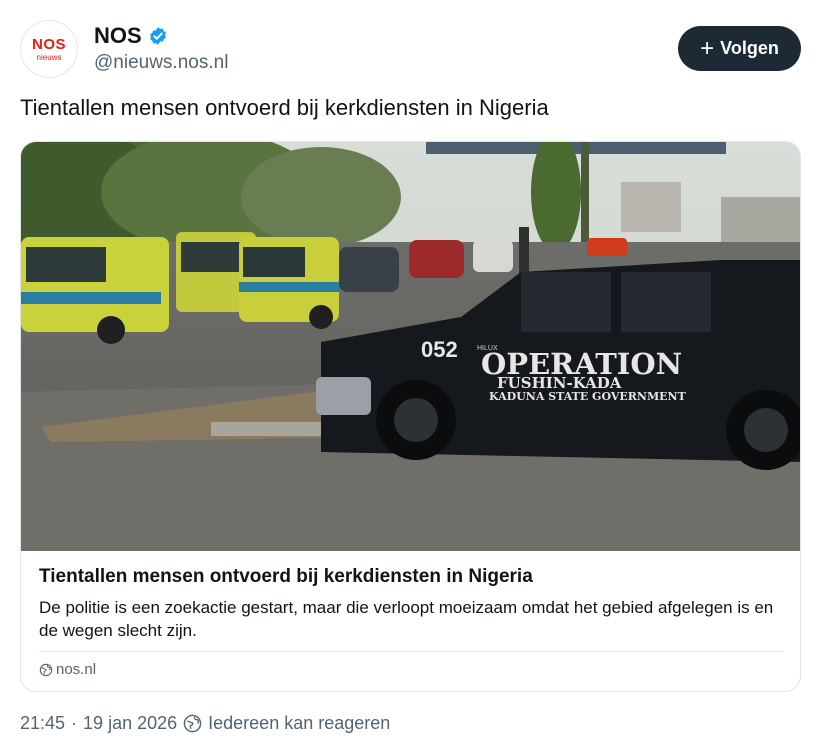  I want to click on avatar-logo-sub: nieuws, so click(49, 57).